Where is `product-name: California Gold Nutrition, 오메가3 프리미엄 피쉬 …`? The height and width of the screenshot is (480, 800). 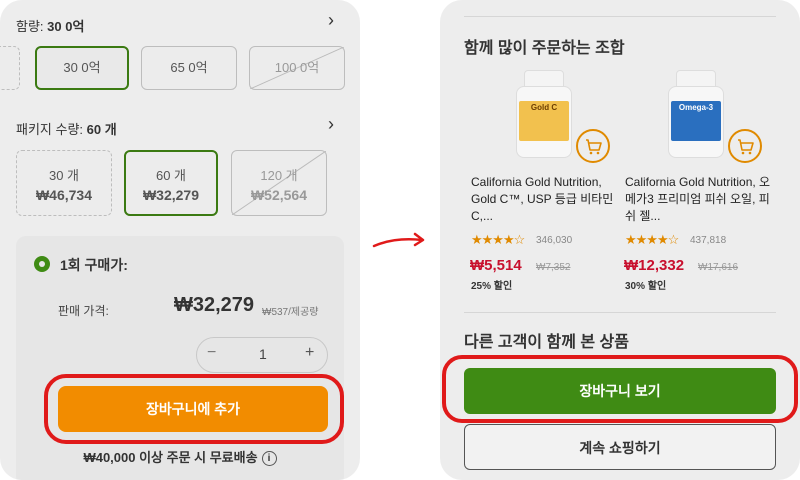 product-name: California Gold Nutrition, 오메가3 프리미엄 피쉬 … is located at coordinates (698, 199).